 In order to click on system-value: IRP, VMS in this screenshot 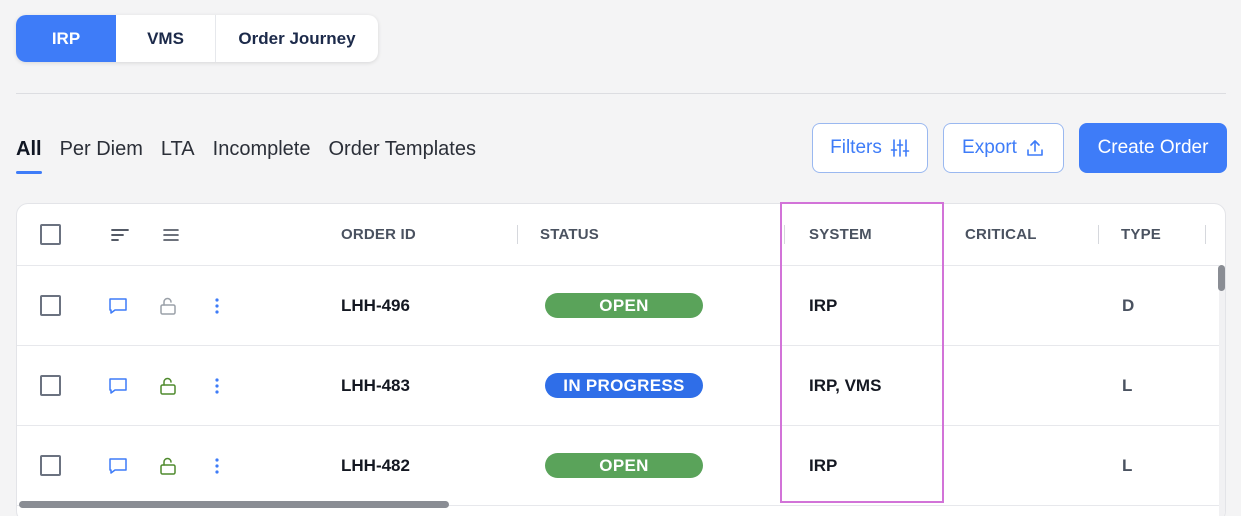, I will do `click(845, 385)`.